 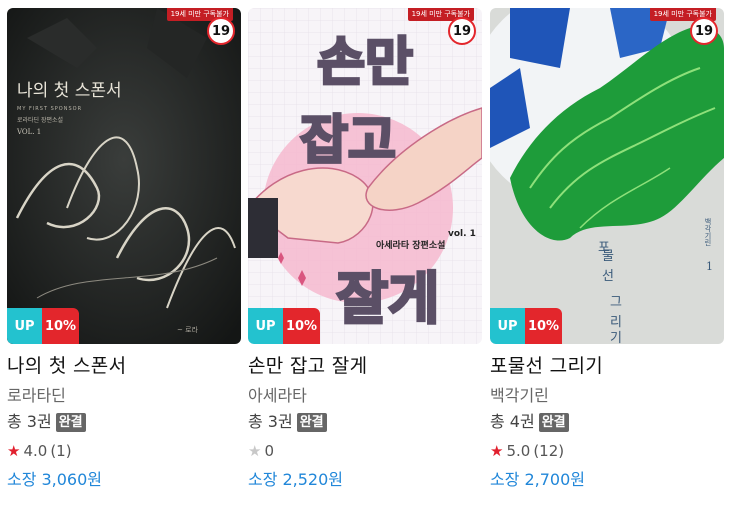 What do you see at coordinates (549, 451) in the screenshot?
I see `rating-count: (12)` at bounding box center [549, 451].